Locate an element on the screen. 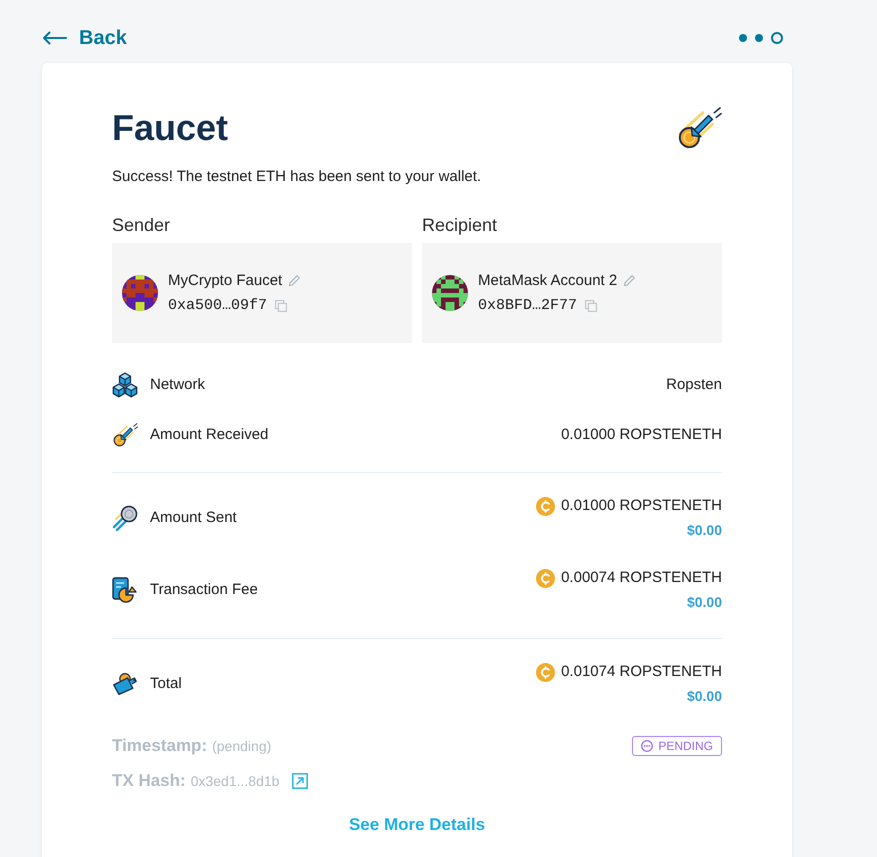  account-name: MetaMask Account 2 is located at coordinates (548, 280).